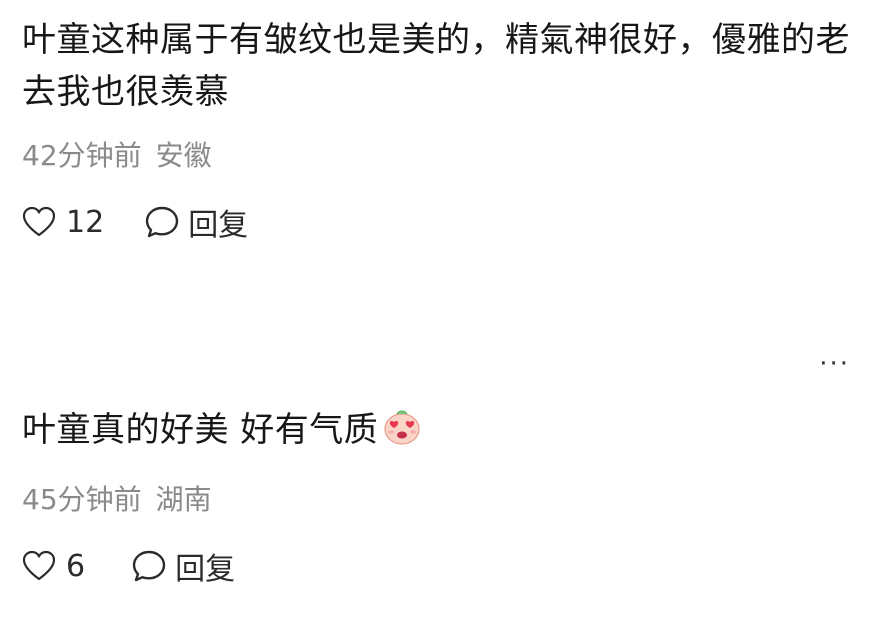 This screenshot has width=876, height=628. What do you see at coordinates (438, 500) in the screenshot?
I see `comment-meta: 45分钟前 湖南` at bounding box center [438, 500].